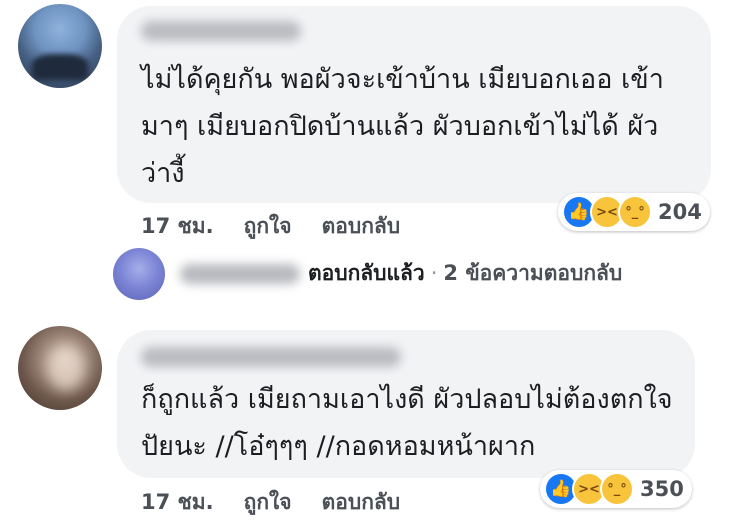  Describe the element at coordinates (240, 274) in the screenshot. I see `reply-author-blurred` at that location.